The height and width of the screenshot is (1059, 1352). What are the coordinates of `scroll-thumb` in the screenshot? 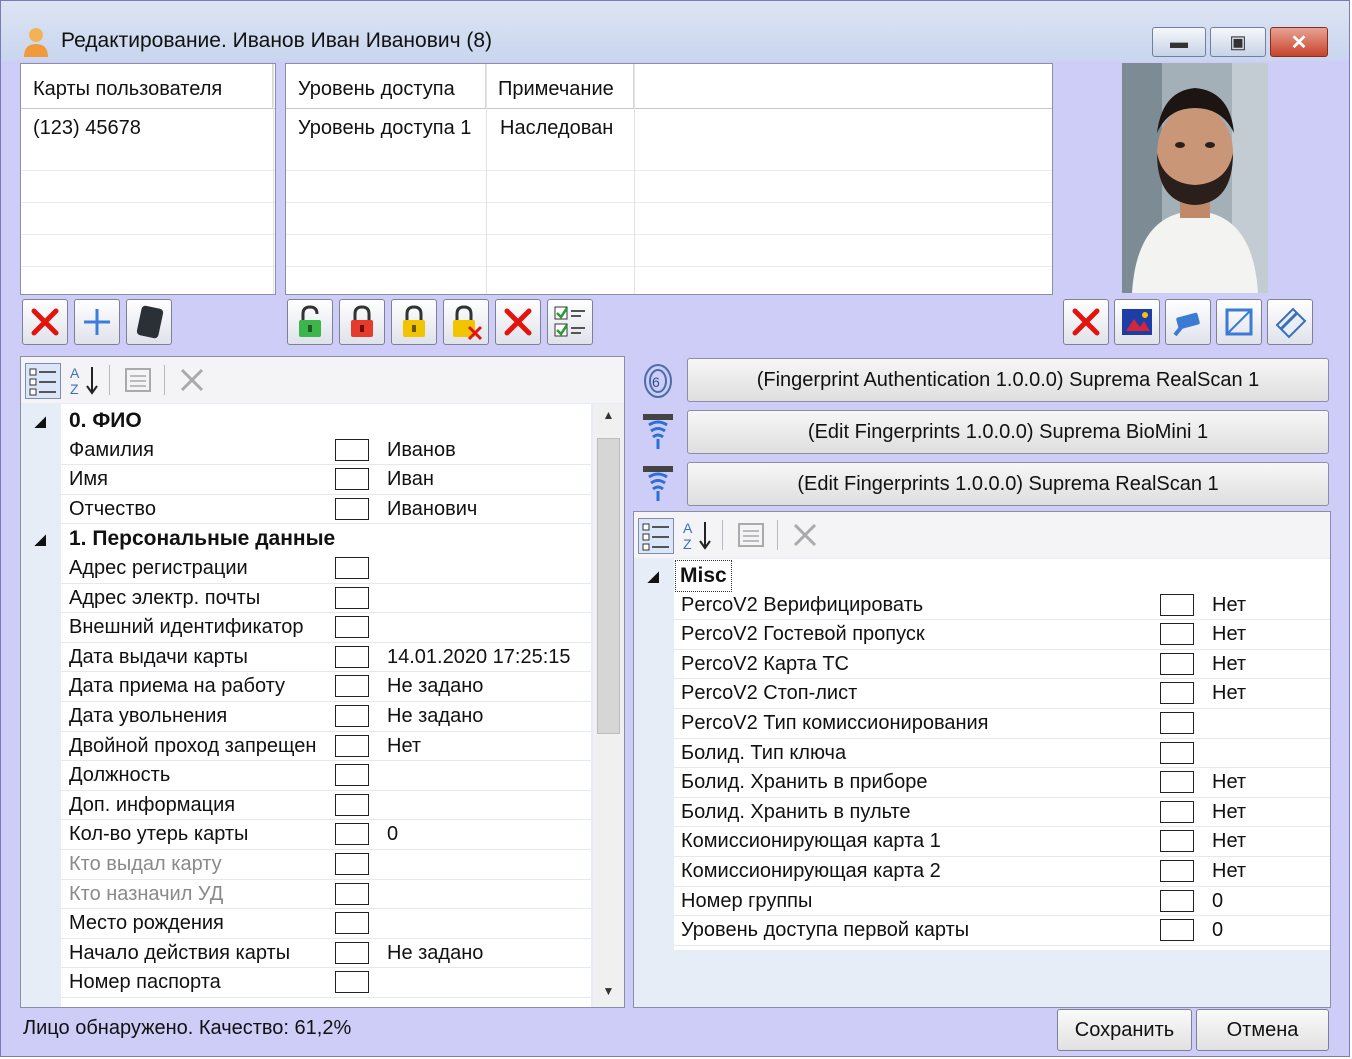 It's located at (608, 586).